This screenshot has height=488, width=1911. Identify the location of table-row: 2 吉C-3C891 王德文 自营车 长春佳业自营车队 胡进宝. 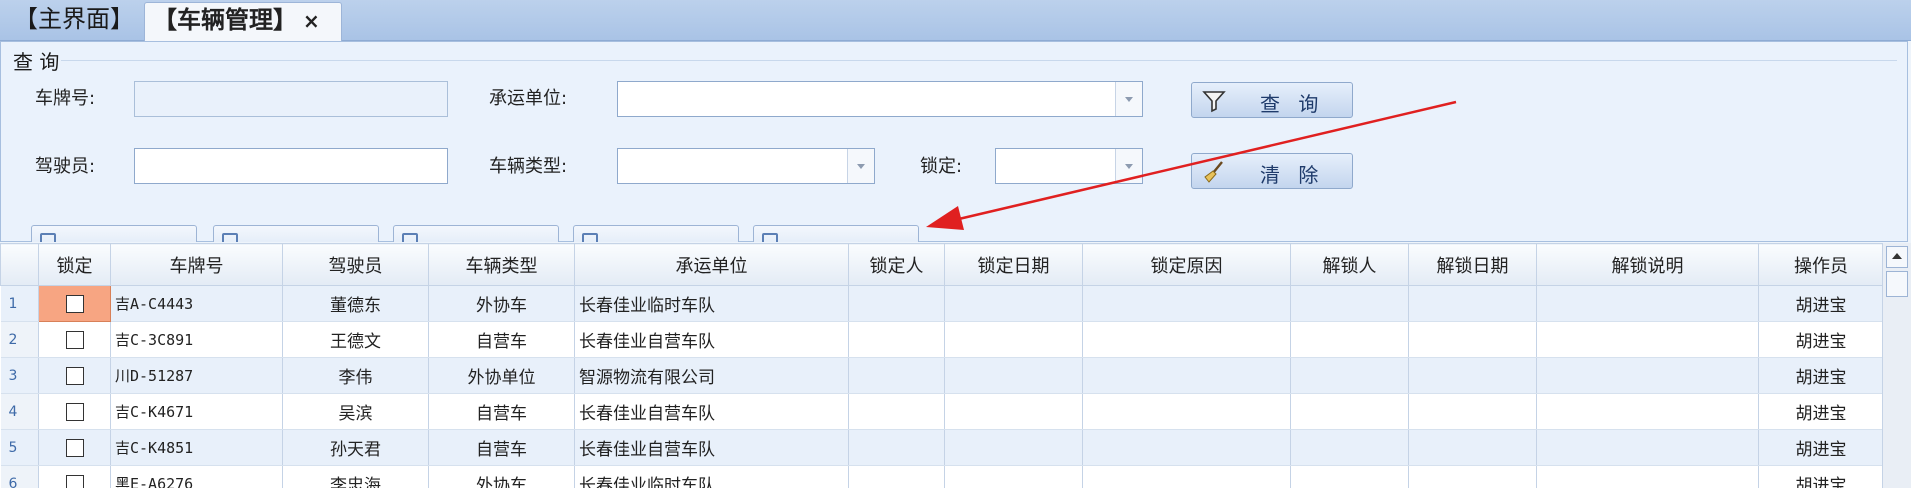
(942, 339).